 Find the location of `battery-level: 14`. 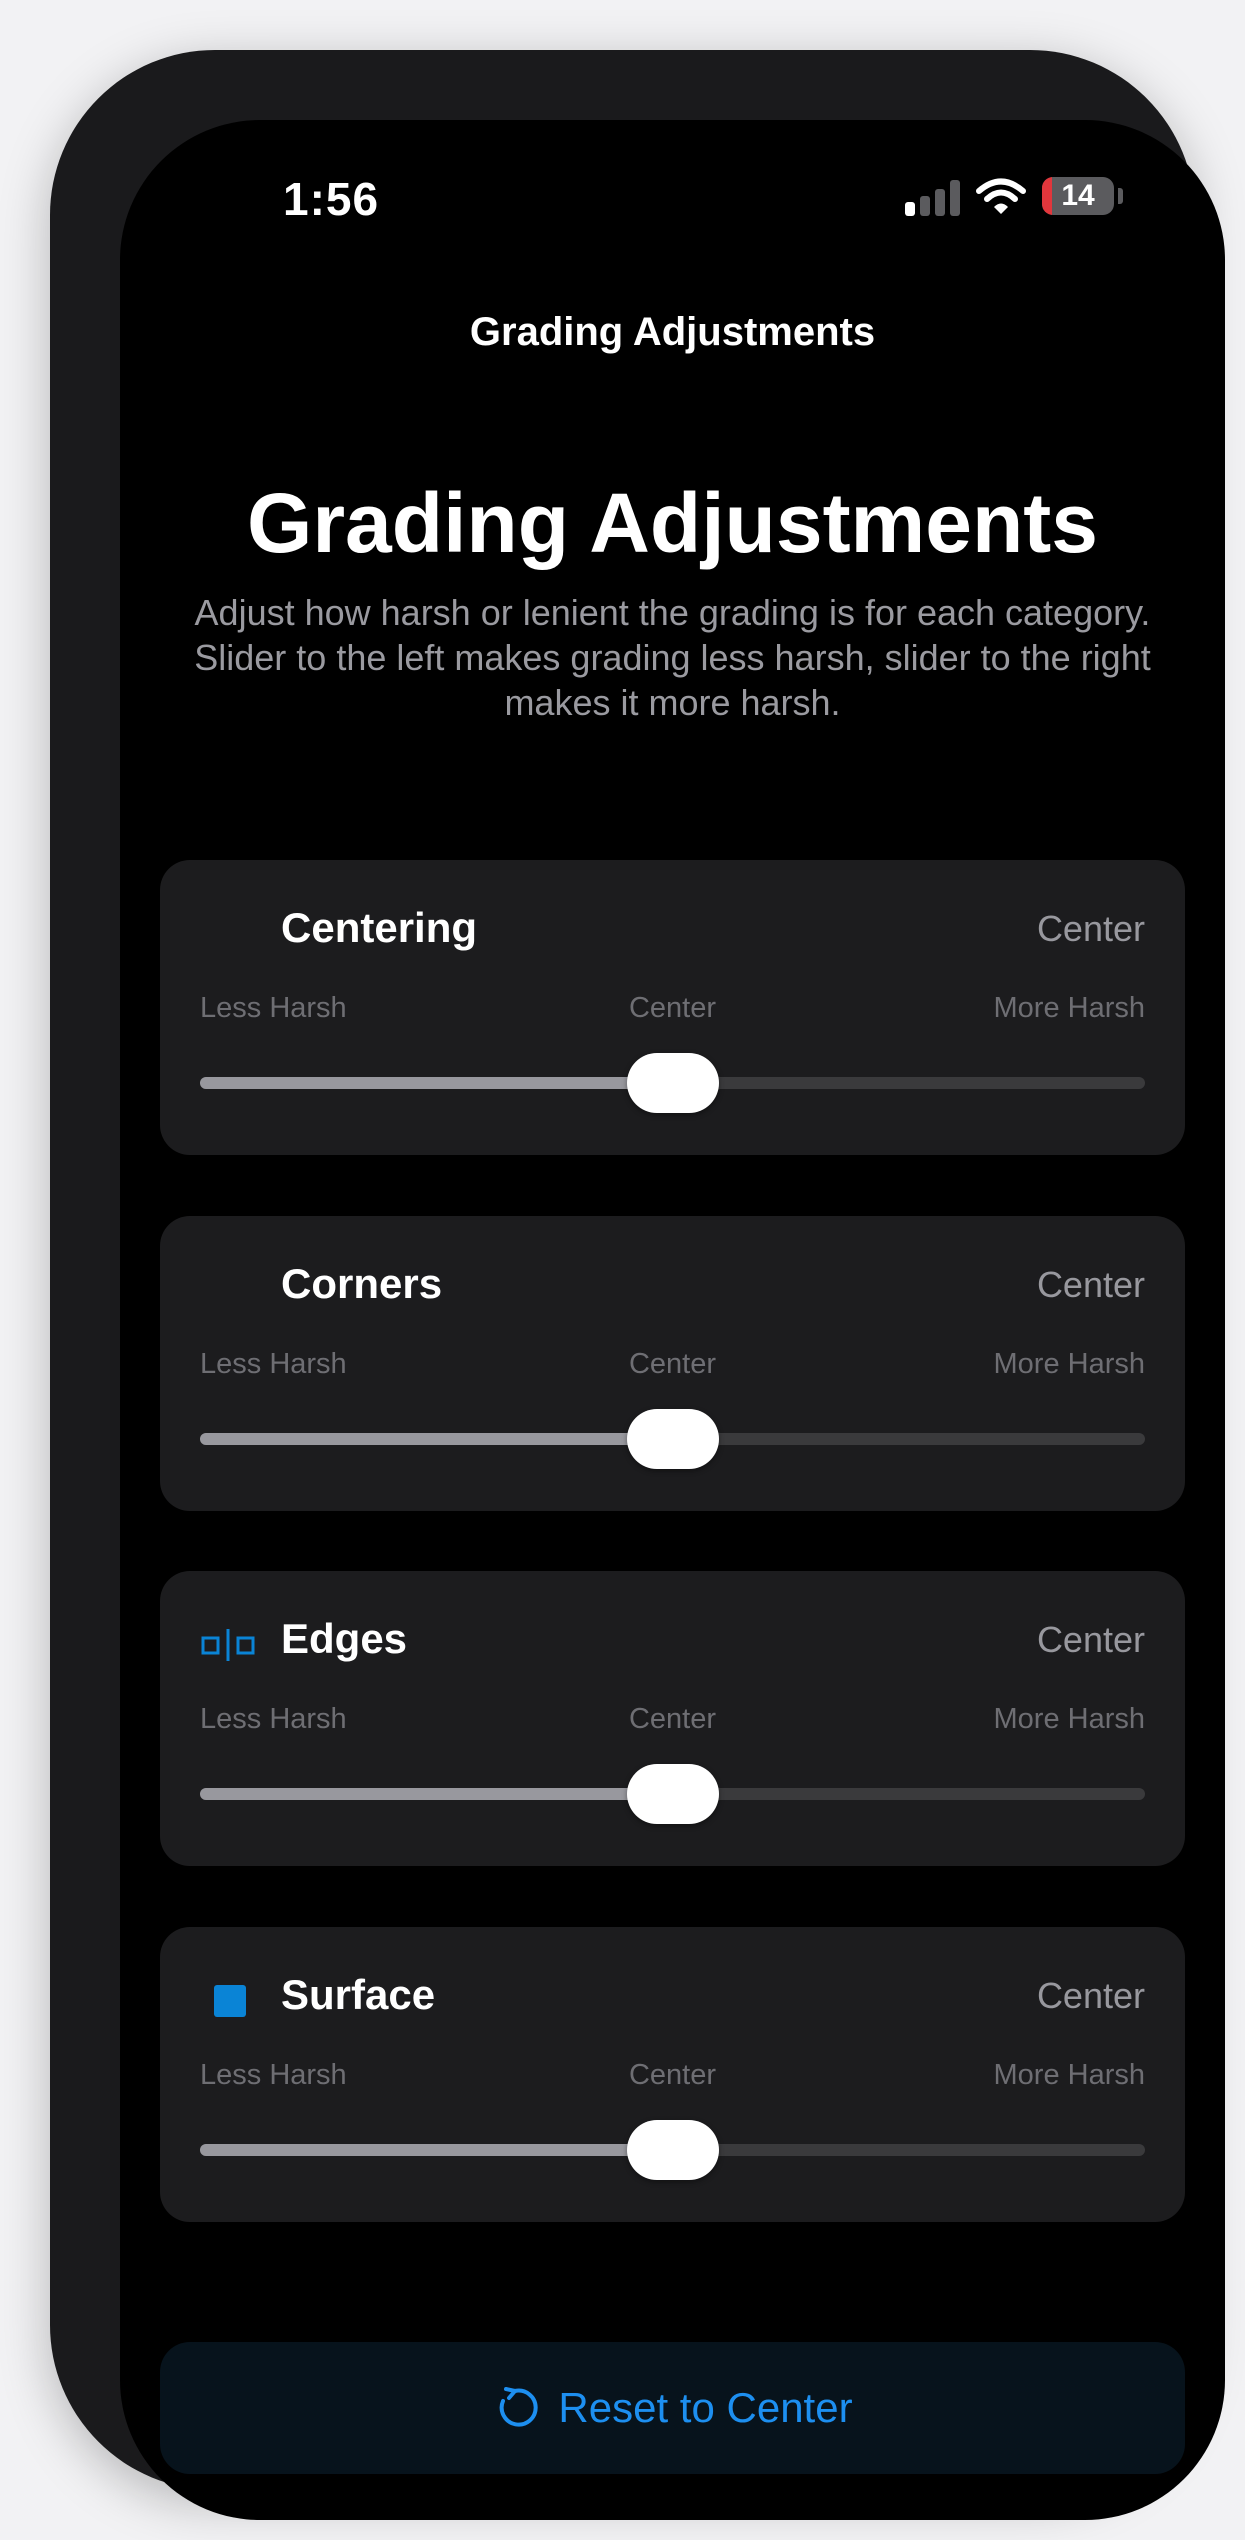

battery-level: 14 is located at coordinates (1078, 195).